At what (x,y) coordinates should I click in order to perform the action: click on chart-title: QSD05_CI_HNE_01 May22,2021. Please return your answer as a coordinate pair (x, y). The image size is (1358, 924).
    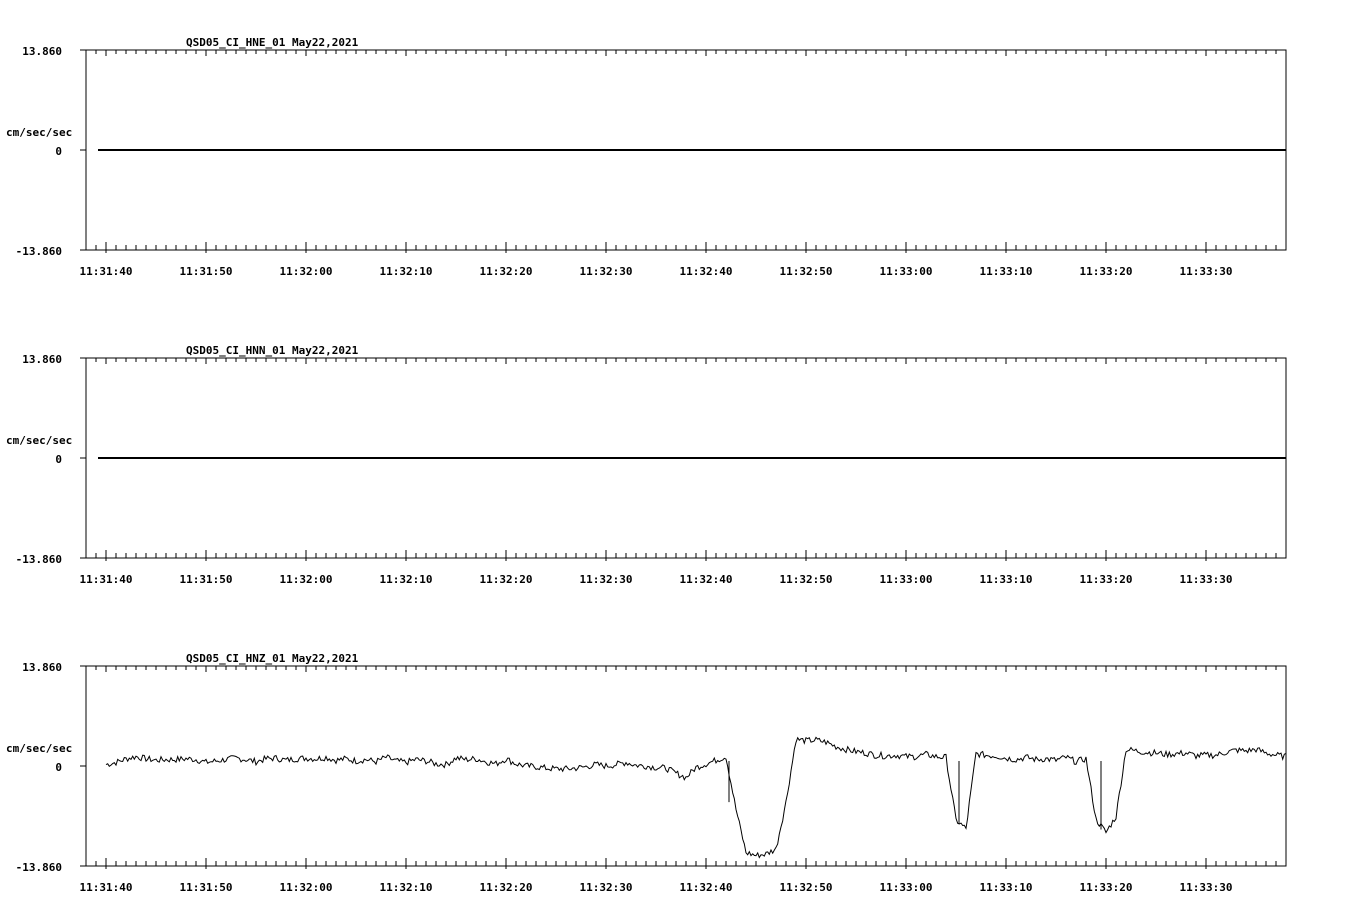
    Looking at the image, I should click on (272, 42).